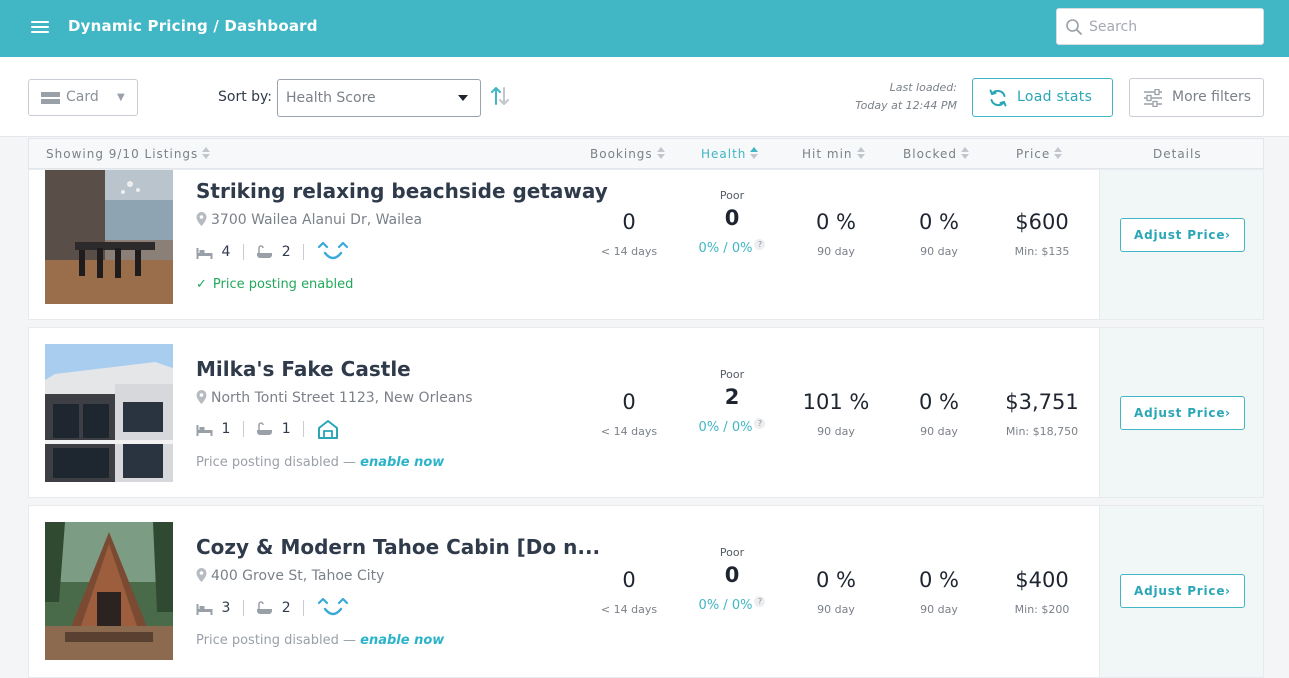  I want to click on price-metric: $600 Min: $135, so click(1042, 234).